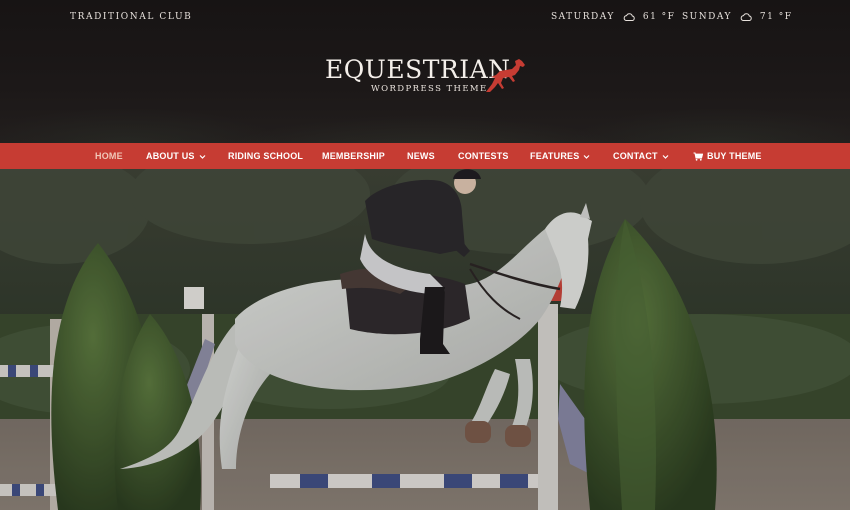 The width and height of the screenshot is (850, 510). I want to click on nav-item-riding-school: RIDING SCHOOL, so click(265, 156).